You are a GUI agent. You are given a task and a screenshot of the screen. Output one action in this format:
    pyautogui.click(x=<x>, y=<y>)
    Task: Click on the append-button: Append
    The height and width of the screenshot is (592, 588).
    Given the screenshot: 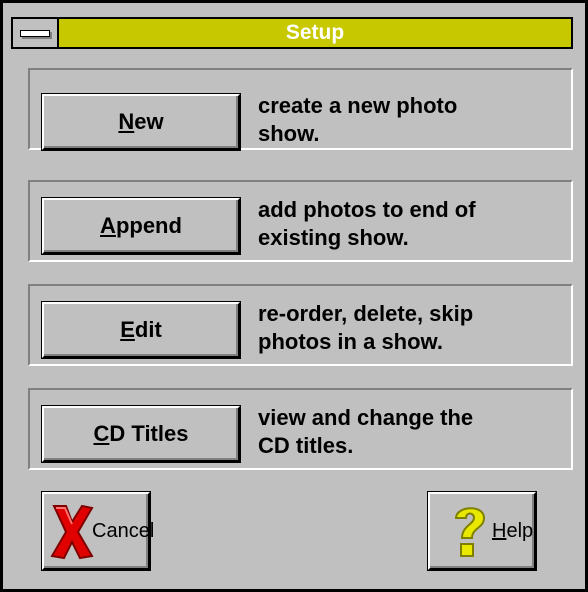 What is the action you would take?
    pyautogui.click(x=141, y=226)
    